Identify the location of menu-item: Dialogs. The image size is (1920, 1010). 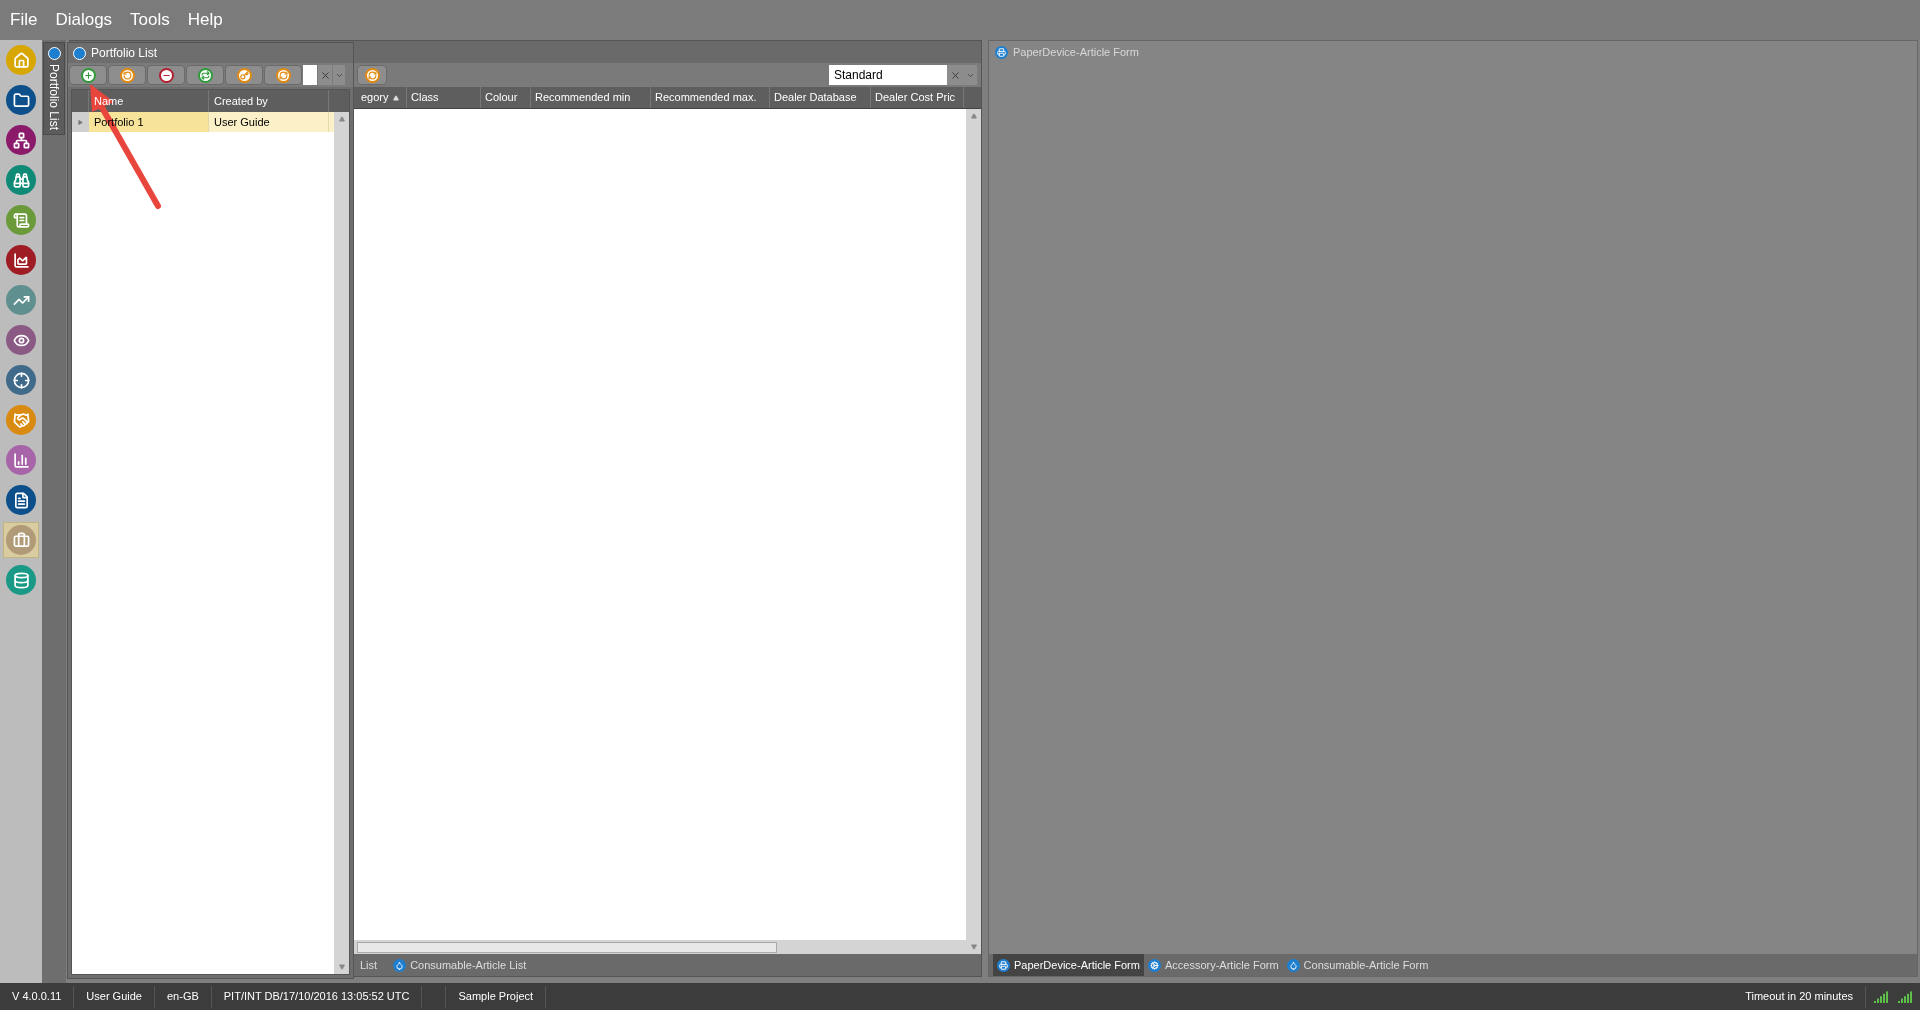
(84, 20).